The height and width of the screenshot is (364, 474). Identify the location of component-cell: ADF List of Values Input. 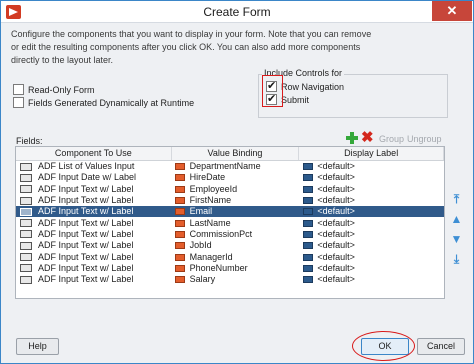
(94, 166).